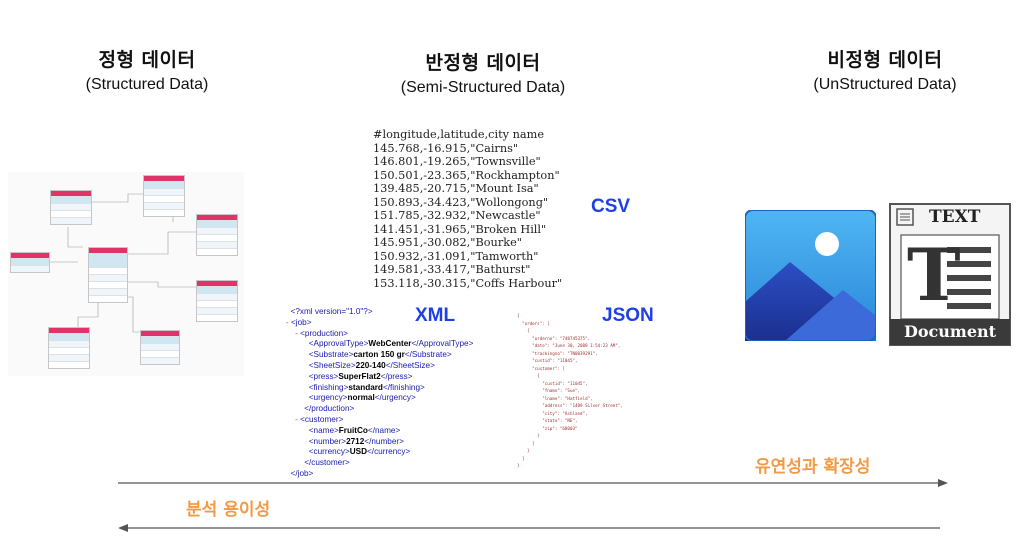 Image resolution: width=1020 pixels, height=547 pixels. I want to click on ease-of-analysis-label: 분석 용이성, so click(228, 510).